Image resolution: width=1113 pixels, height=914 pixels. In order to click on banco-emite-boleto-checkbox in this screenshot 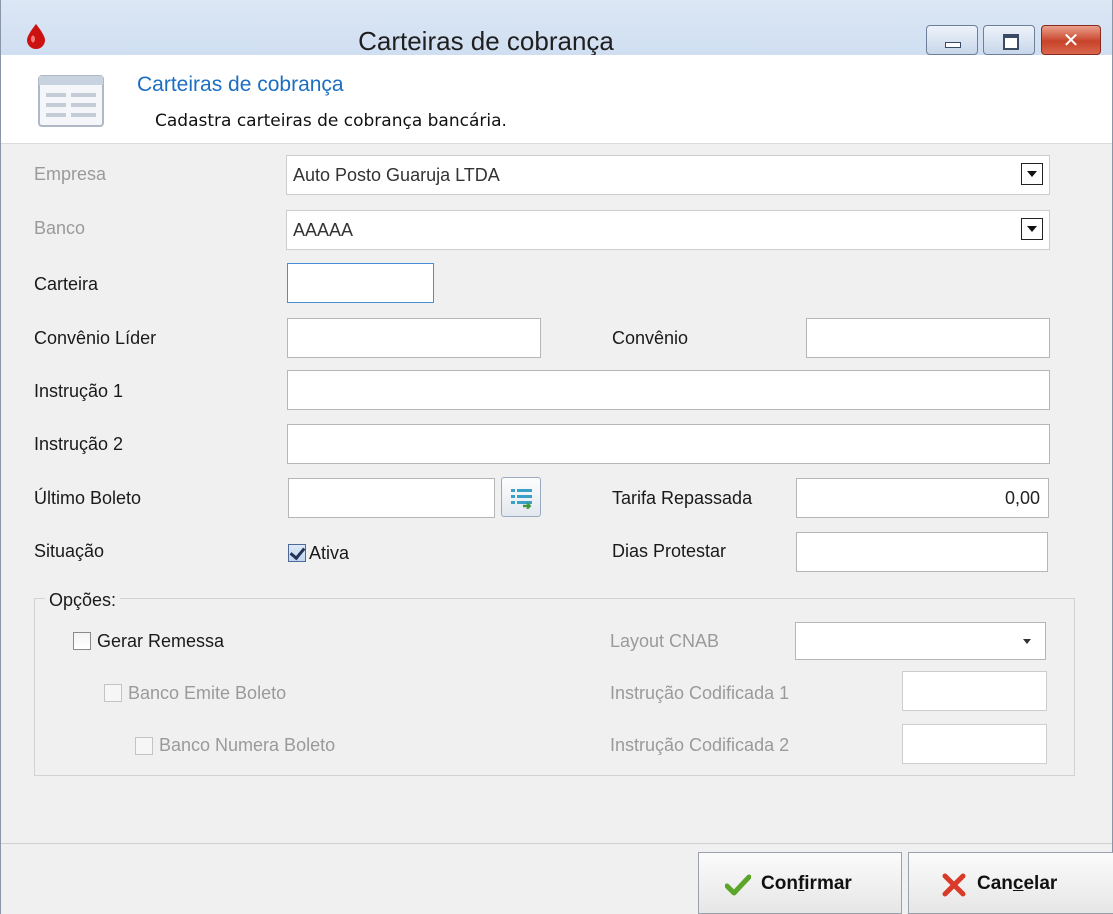, I will do `click(113, 693)`.